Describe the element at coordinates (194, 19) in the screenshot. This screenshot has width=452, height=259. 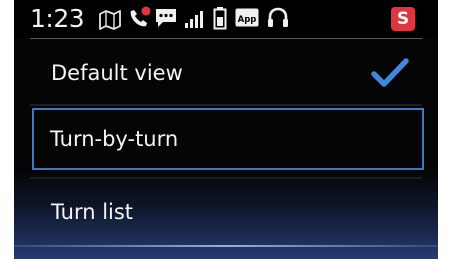
I see `signal-strength-icon` at that location.